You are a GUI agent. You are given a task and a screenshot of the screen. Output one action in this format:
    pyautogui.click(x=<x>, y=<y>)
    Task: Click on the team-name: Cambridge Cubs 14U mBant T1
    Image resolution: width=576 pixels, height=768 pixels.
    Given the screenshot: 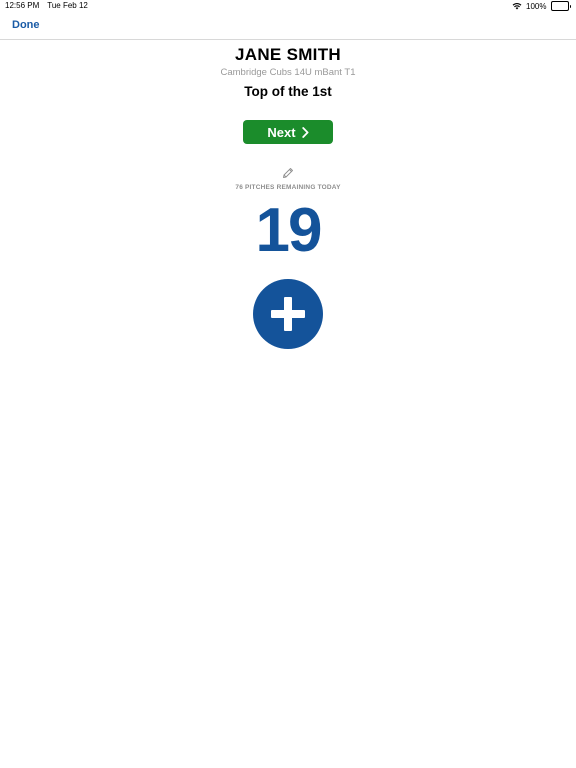 What is the action you would take?
    pyautogui.click(x=288, y=72)
    